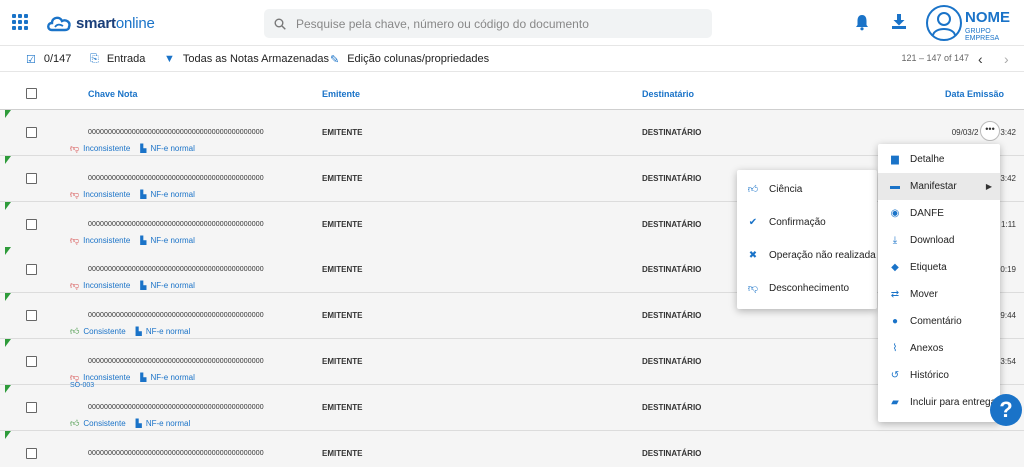  I want to click on checkbox-checked-icon: ☑, so click(31, 59).